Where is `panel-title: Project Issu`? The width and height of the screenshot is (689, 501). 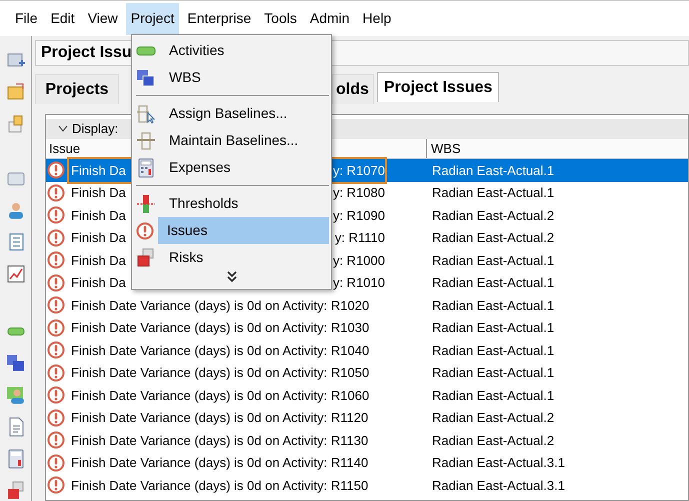 panel-title: Project Issu is located at coordinates (86, 53).